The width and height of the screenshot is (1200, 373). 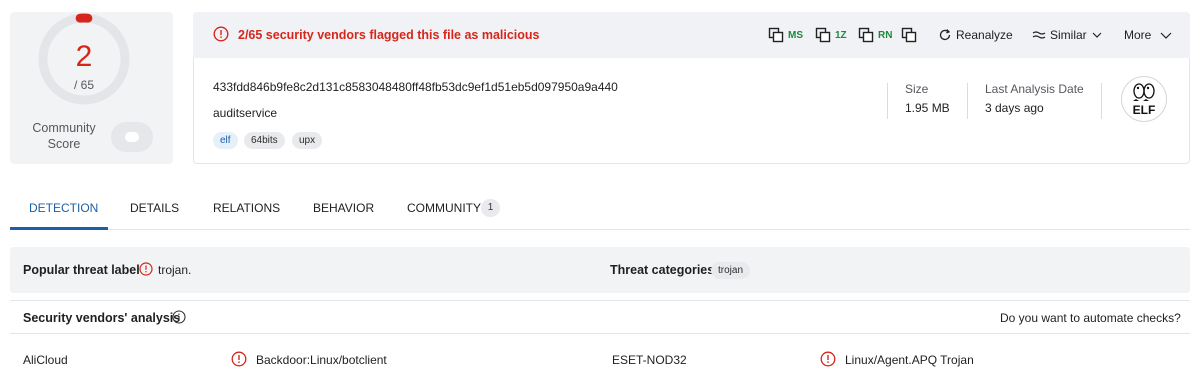 What do you see at coordinates (649, 360) in the screenshot?
I see `vendor-name: ESET-NOD32` at bounding box center [649, 360].